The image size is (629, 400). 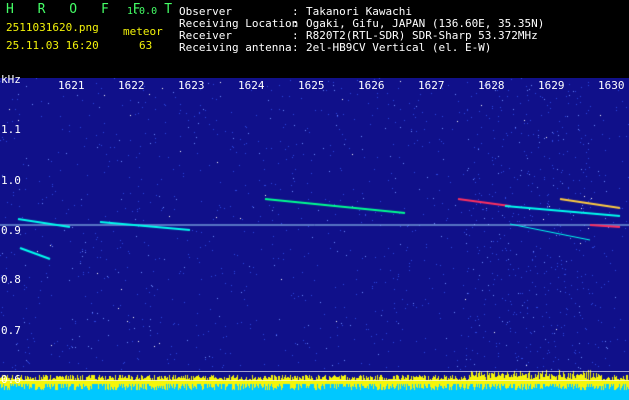 What do you see at coordinates (611, 85) in the screenshot?
I see `x-tick-label: 1630` at bounding box center [611, 85].